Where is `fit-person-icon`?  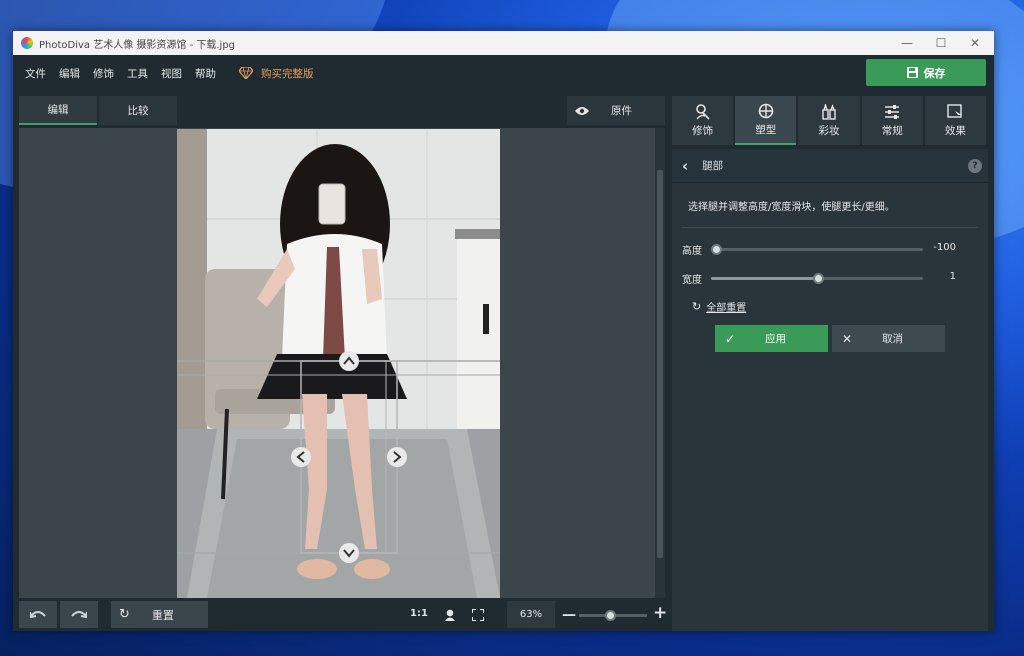 fit-person-icon is located at coordinates (450, 615).